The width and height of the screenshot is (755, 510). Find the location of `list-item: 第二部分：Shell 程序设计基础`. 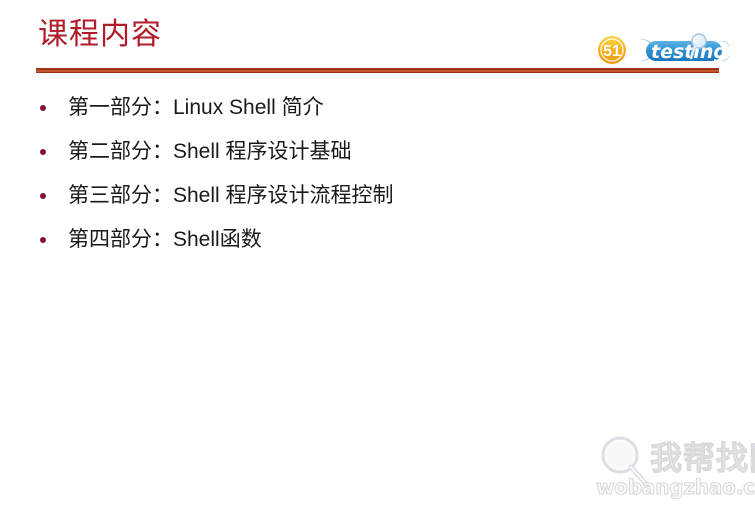

list-item: 第二部分：Shell 程序设计基础 is located at coordinates (377, 152).